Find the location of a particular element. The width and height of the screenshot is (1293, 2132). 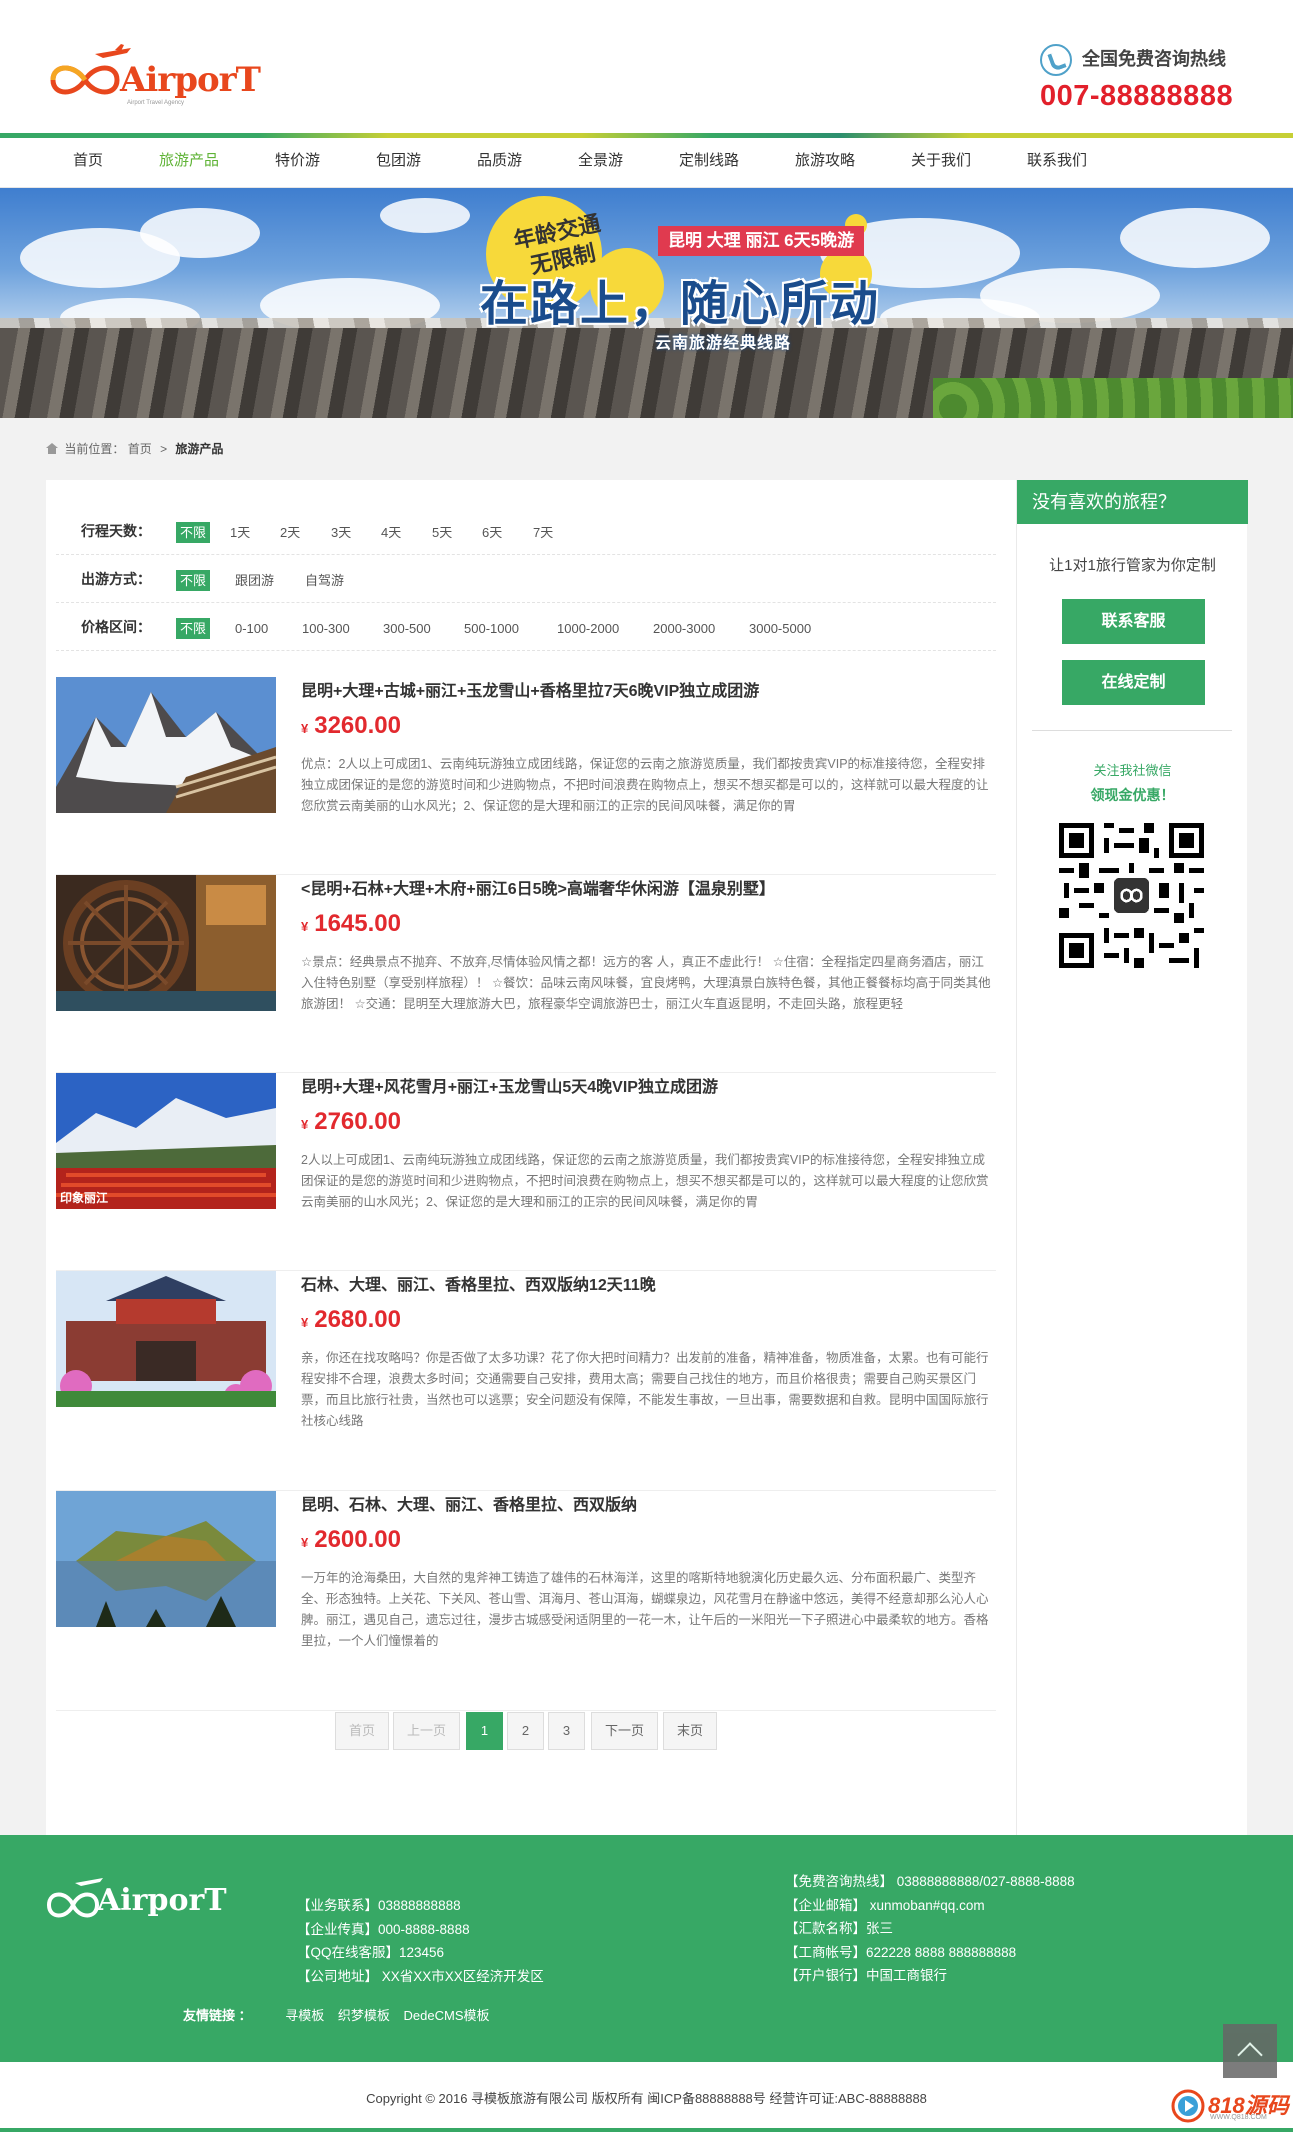

filter-option: 0-100 is located at coordinates (251, 628).